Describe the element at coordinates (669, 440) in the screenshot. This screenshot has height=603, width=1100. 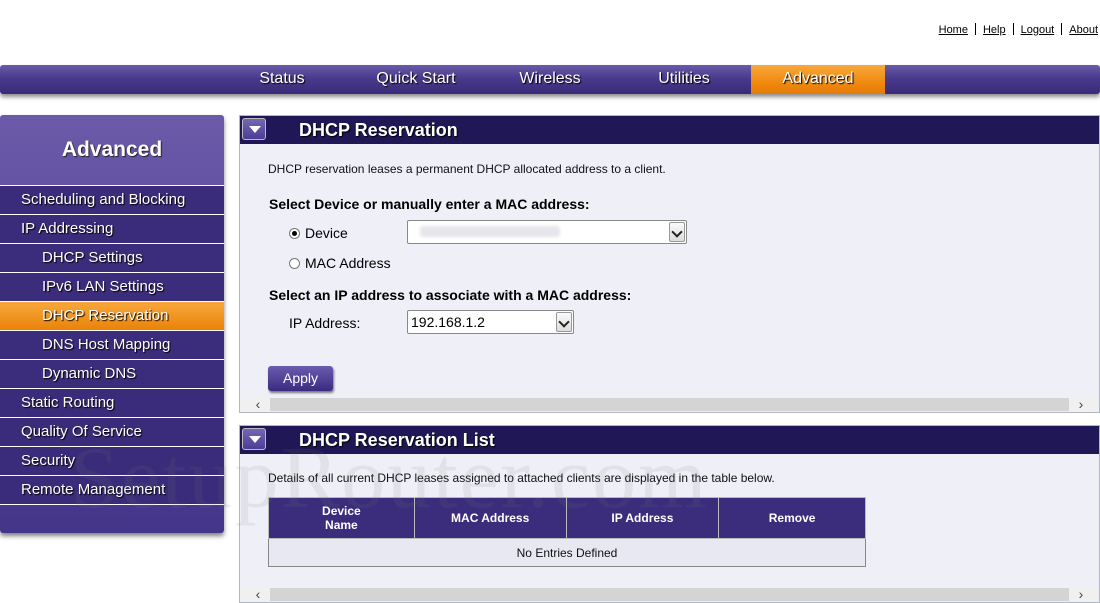
I see `panel-header: DHCP Reservation List` at that location.